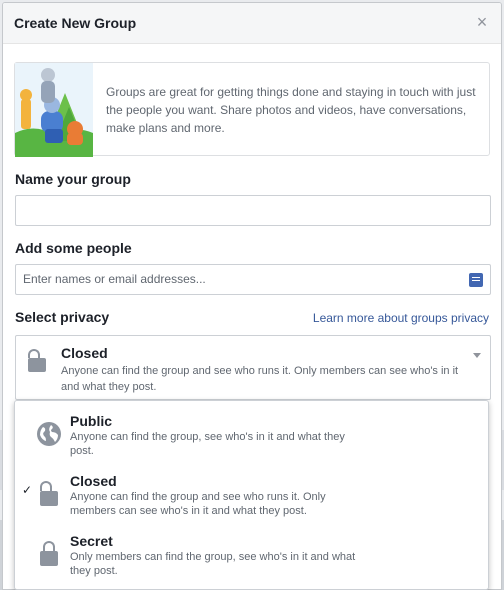 The image size is (504, 590). Describe the element at coordinates (401, 318) in the screenshot. I see `learn-more-privacy-link: Learn more about groups privacy` at that location.